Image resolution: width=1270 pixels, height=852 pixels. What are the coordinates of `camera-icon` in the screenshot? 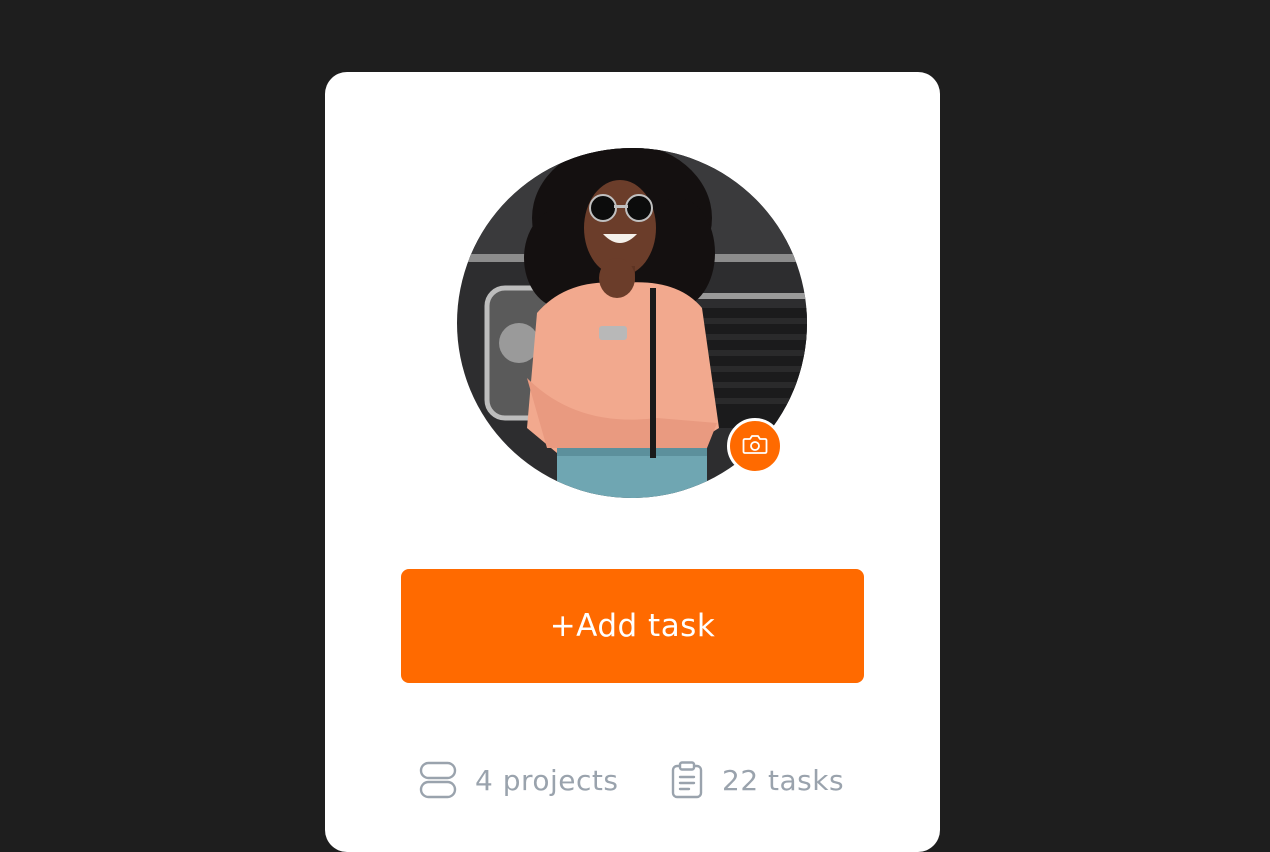 It's located at (755, 446).